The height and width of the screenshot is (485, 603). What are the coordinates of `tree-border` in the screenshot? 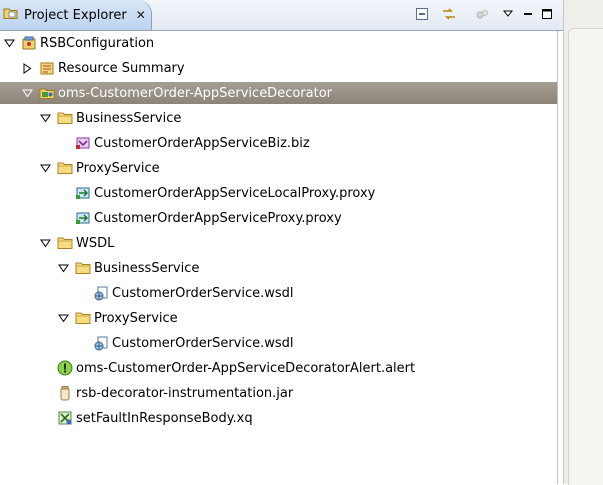 It's located at (557, 257).